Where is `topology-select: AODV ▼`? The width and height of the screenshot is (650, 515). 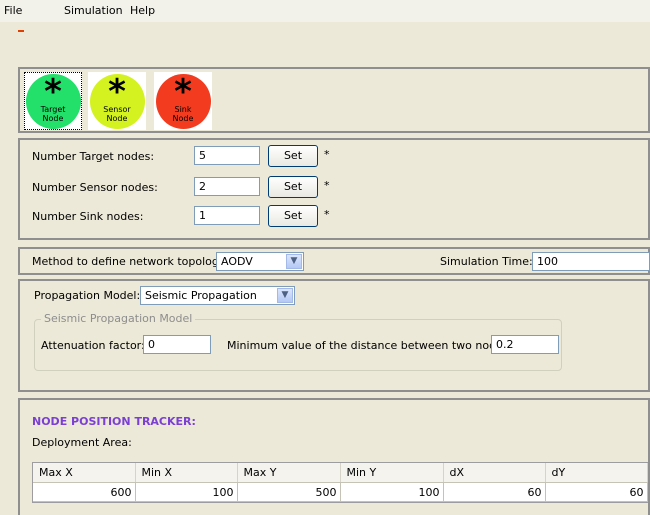 topology-select: AODV ▼ is located at coordinates (260, 261).